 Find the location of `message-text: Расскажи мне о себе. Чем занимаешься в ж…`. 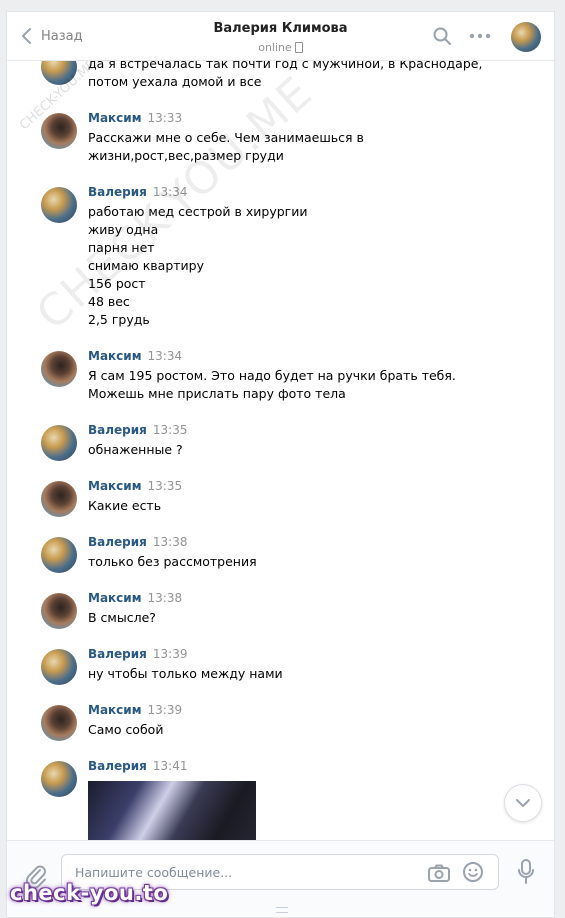

message-text: Расскажи мне о себе. Чем занимаешься в ж… is located at coordinates (226, 146).